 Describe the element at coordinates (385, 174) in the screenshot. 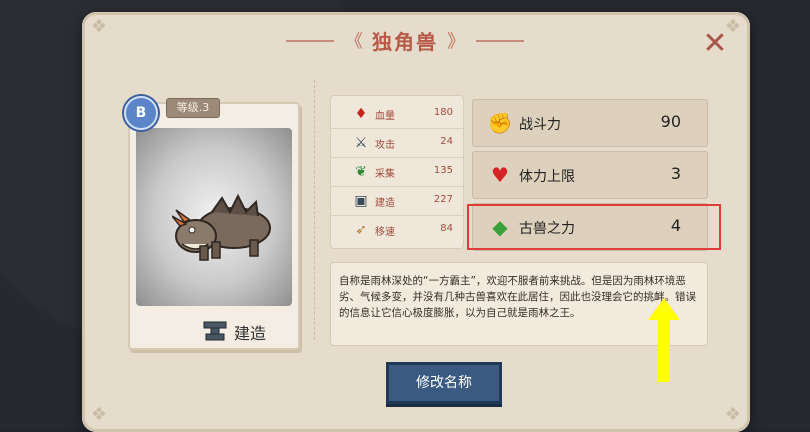

I see `stat-label: 采集` at that location.